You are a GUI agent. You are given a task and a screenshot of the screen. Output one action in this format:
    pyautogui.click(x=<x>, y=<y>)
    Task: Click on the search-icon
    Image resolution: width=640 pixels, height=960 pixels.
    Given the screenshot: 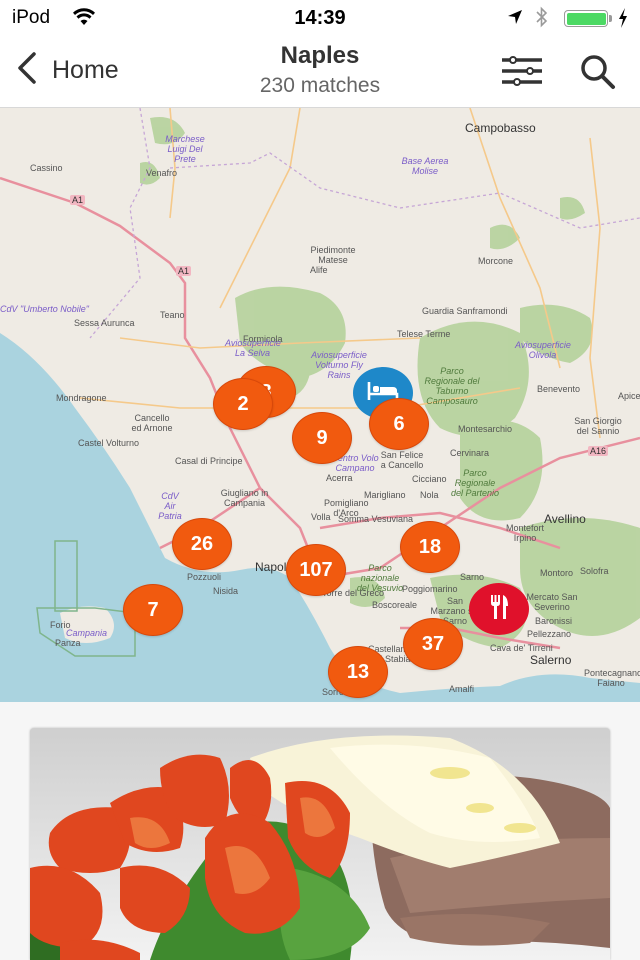 What is the action you would take?
    pyautogui.click(x=598, y=75)
    